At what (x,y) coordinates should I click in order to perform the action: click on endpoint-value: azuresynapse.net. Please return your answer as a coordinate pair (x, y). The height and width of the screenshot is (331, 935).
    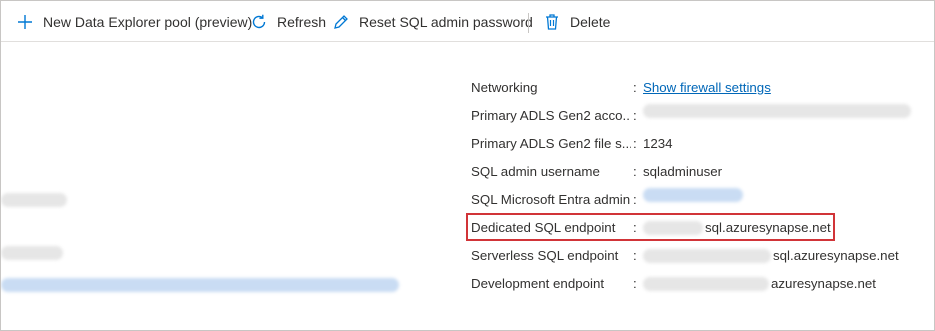
    Looking at the image, I should click on (823, 283).